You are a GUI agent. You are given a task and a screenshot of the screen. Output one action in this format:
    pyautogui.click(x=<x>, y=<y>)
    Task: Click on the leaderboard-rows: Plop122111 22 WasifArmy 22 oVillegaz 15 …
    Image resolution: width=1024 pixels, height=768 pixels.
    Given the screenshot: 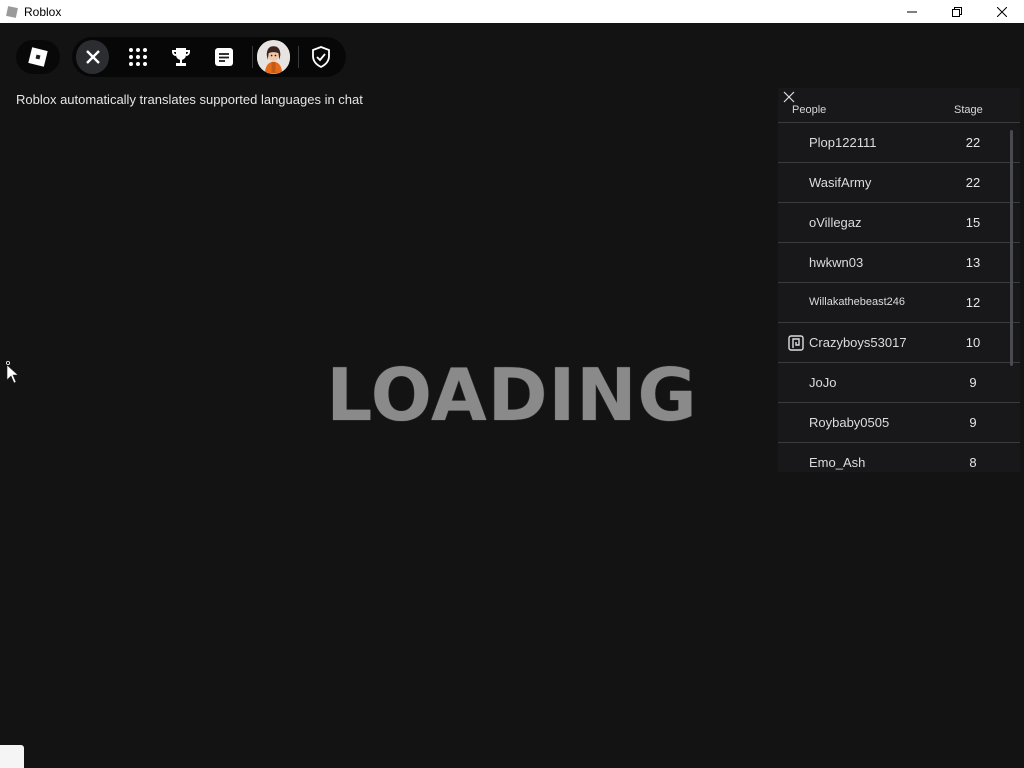 What is the action you would take?
    pyautogui.click(x=899, y=297)
    